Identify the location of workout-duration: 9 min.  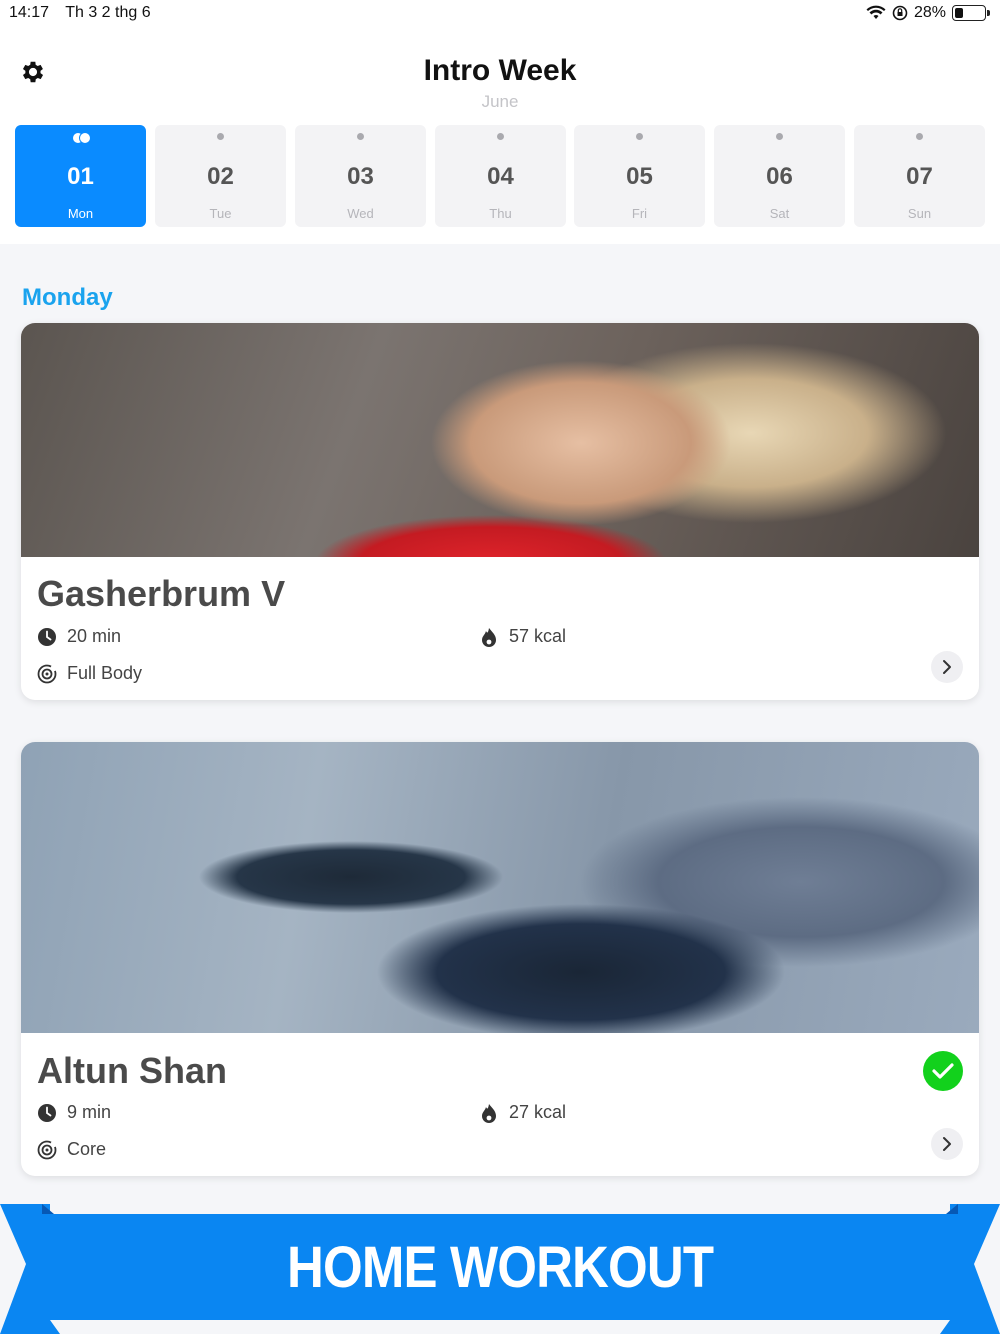
(74, 1112).